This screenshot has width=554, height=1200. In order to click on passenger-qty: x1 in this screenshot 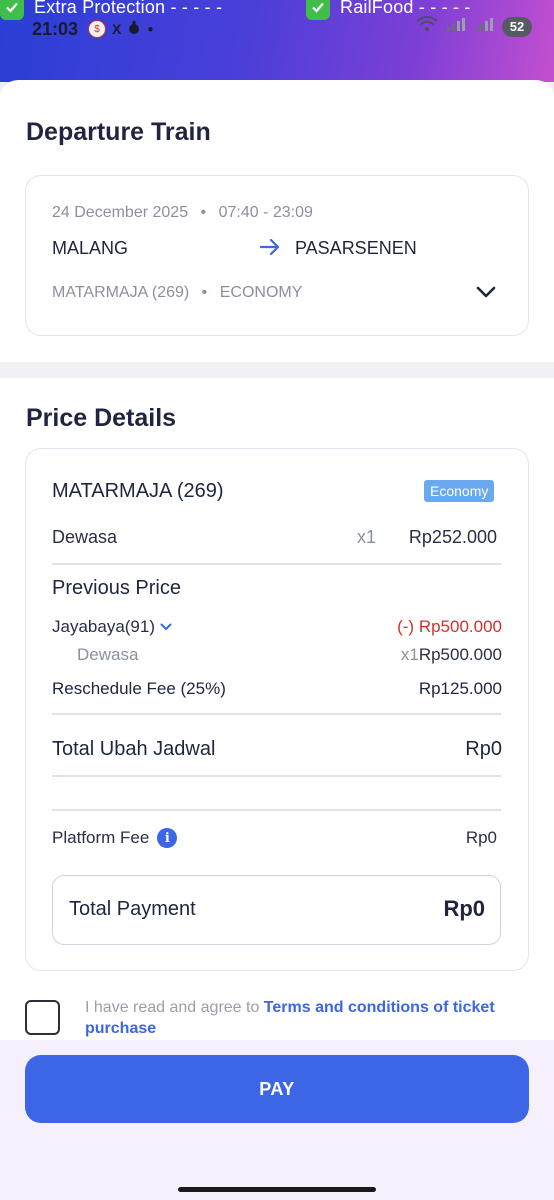, I will do `click(367, 537)`.